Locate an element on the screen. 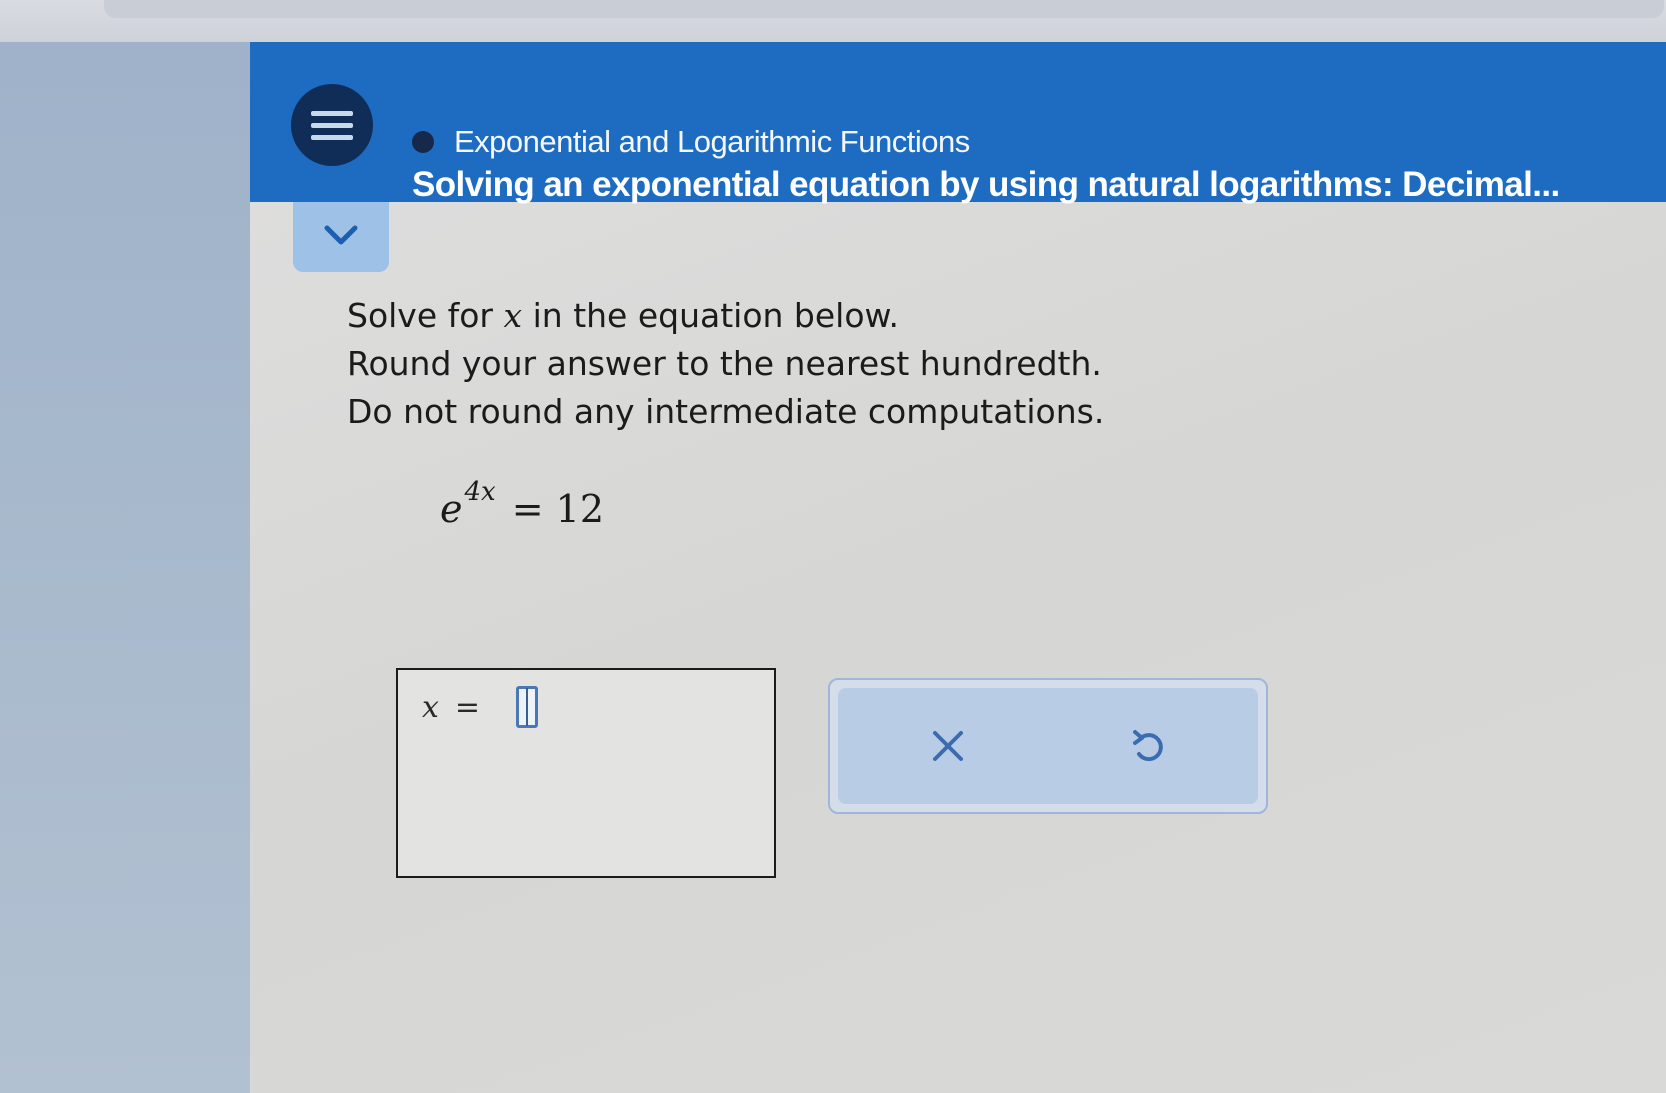  close-icon is located at coordinates (948, 746).